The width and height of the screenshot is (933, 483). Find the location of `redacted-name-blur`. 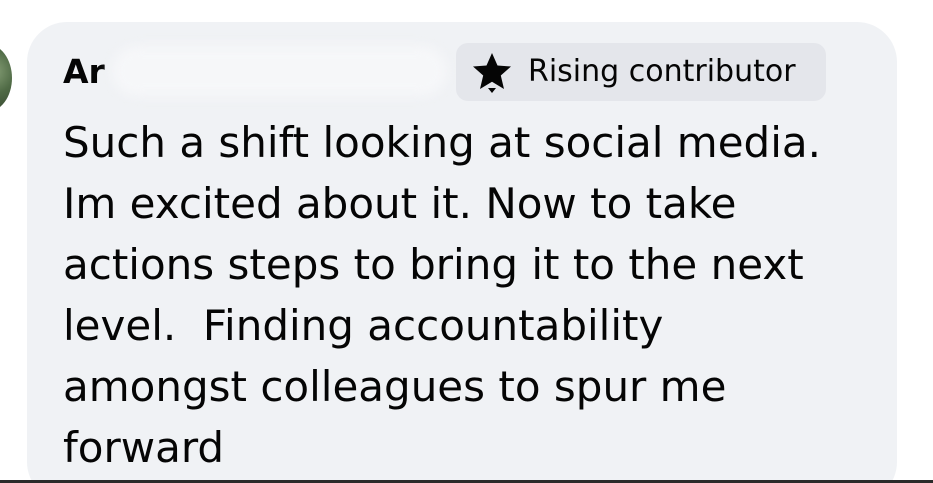

redacted-name-blur is located at coordinates (279, 71).